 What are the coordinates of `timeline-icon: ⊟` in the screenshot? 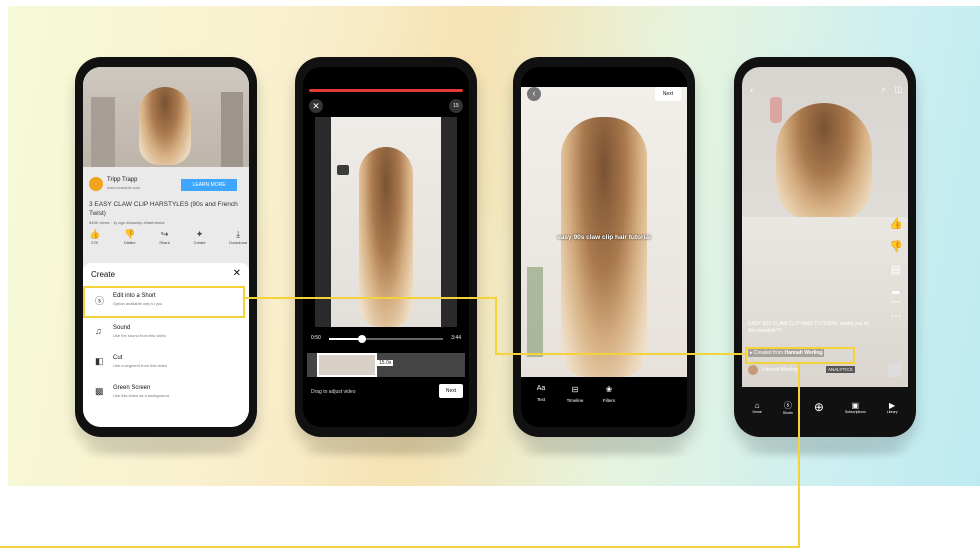 It's located at (575, 389).